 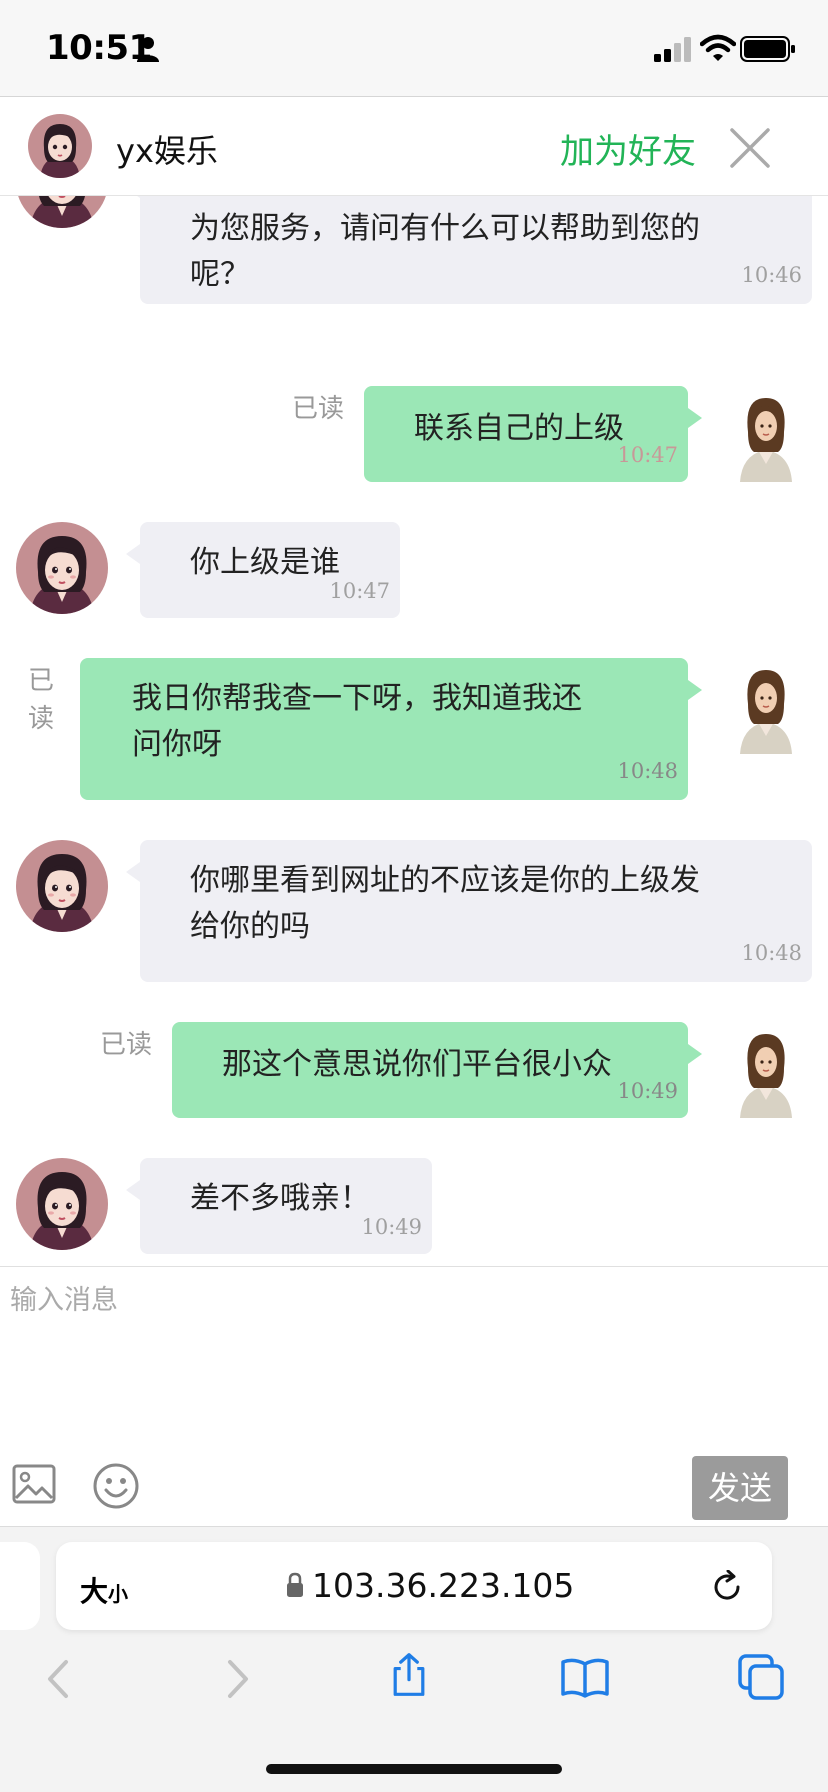 I want to click on add-friend-button: 加为好友, so click(x=628, y=148).